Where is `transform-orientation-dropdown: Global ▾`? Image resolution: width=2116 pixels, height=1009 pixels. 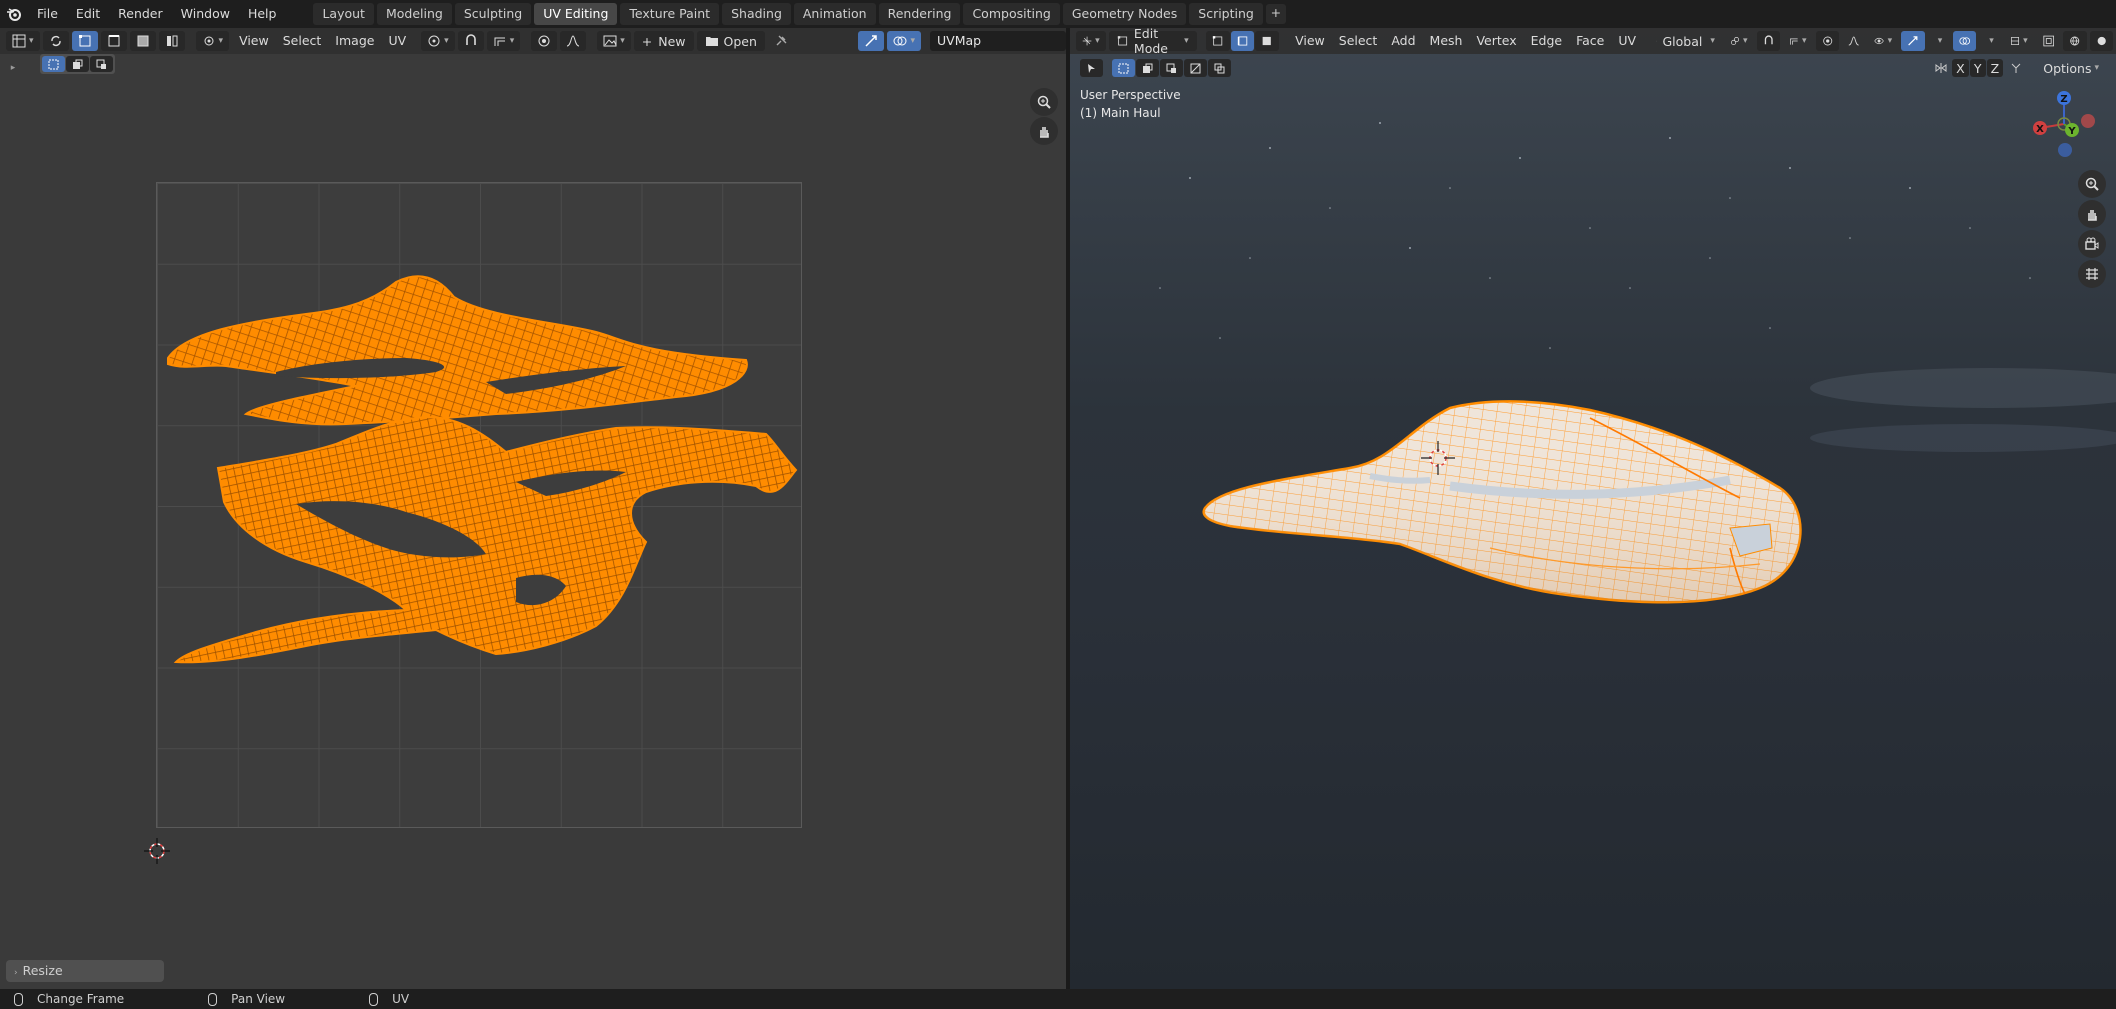 transform-orientation-dropdown: Global ▾ is located at coordinates (1685, 41).